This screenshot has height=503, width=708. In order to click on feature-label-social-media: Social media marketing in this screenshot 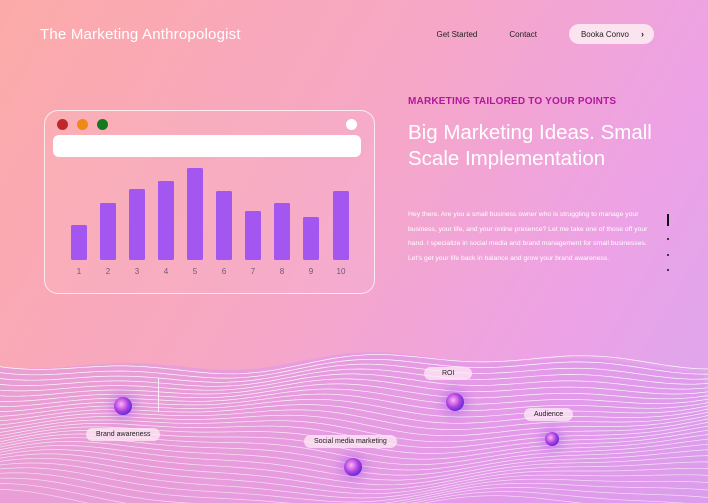, I will do `click(350, 441)`.